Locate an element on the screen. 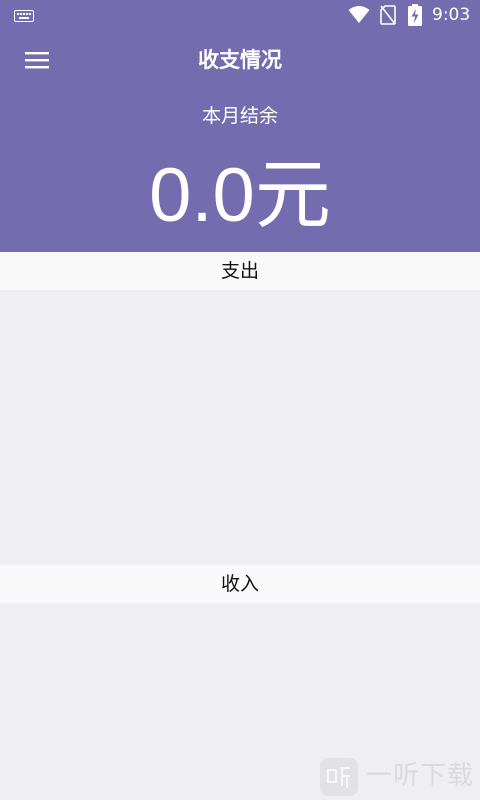  watermark: 一听下载 is located at coordinates (398, 776).